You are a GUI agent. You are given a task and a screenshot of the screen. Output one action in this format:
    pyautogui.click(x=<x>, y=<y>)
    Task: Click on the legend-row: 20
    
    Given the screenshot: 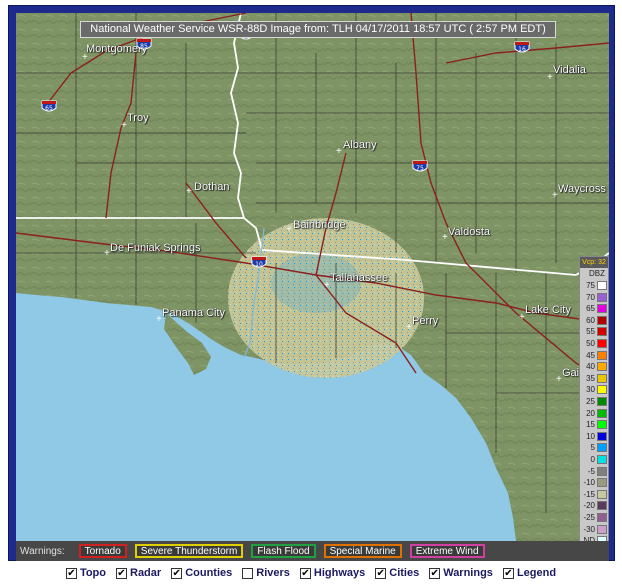 What is the action you would take?
    pyautogui.click(x=594, y=413)
    